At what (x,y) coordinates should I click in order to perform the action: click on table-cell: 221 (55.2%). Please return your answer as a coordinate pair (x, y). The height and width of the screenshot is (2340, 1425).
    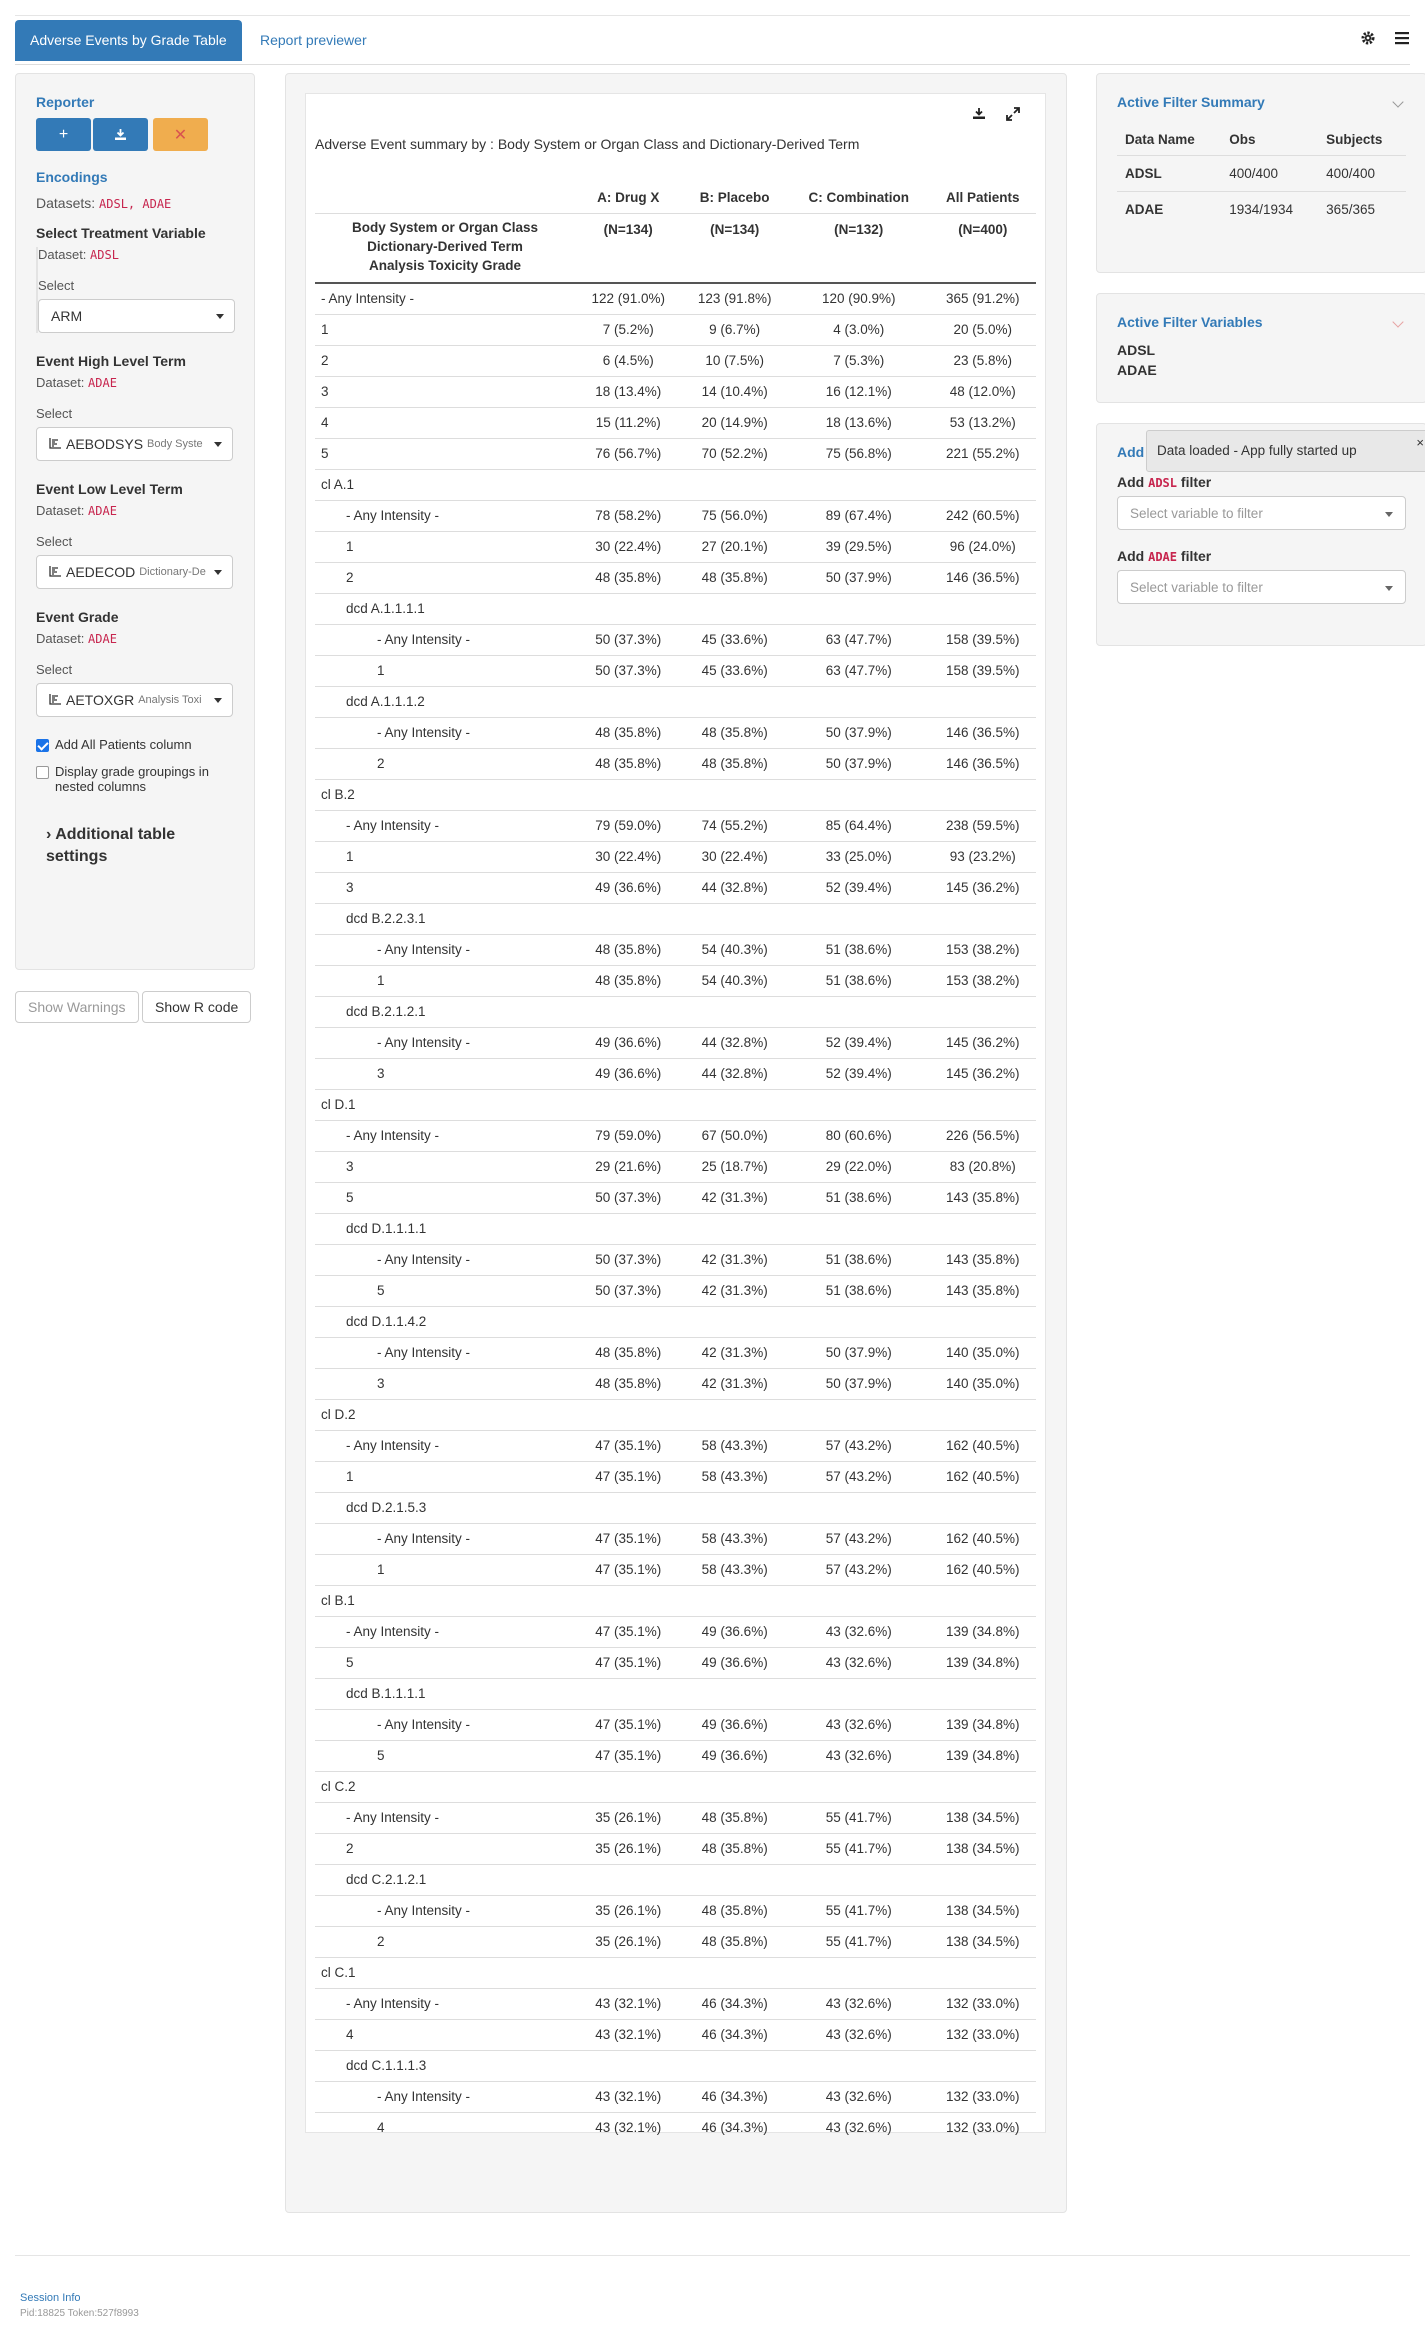
    Looking at the image, I should click on (982, 453).